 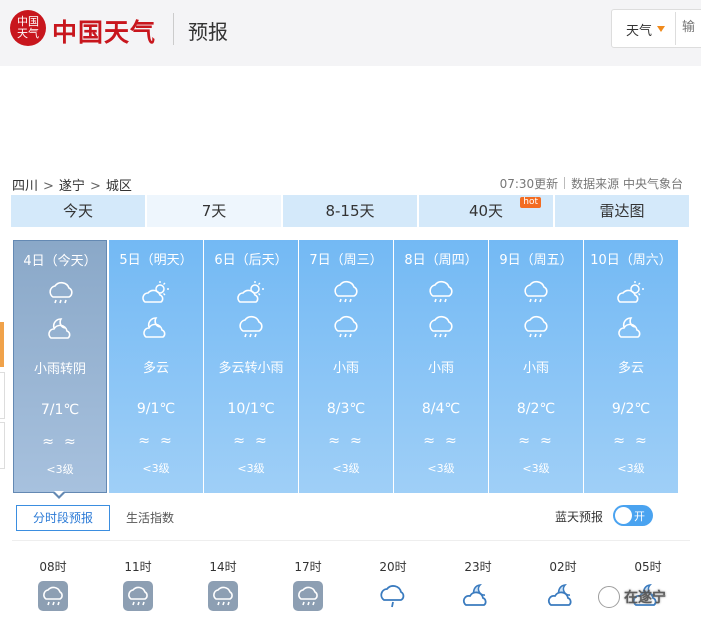 I want to click on day-temperature: 8/4℃, so click(x=441, y=409).